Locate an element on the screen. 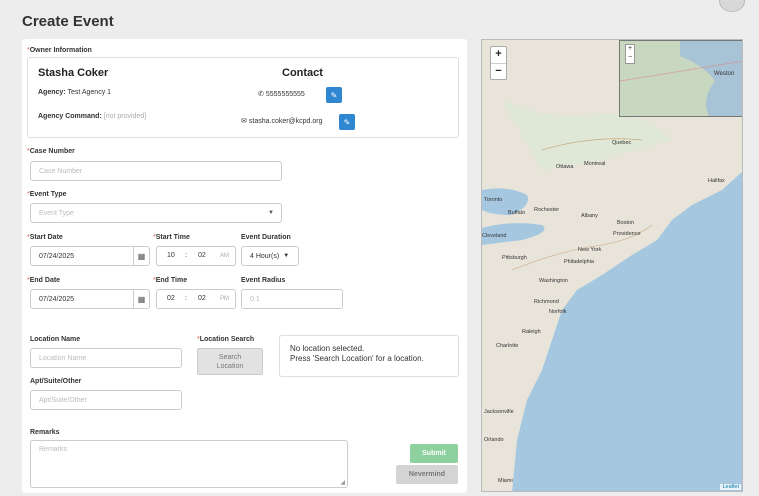 This screenshot has width=759, height=496. location-status-line2: Press 'Search Location' for a location. is located at coordinates (357, 358).